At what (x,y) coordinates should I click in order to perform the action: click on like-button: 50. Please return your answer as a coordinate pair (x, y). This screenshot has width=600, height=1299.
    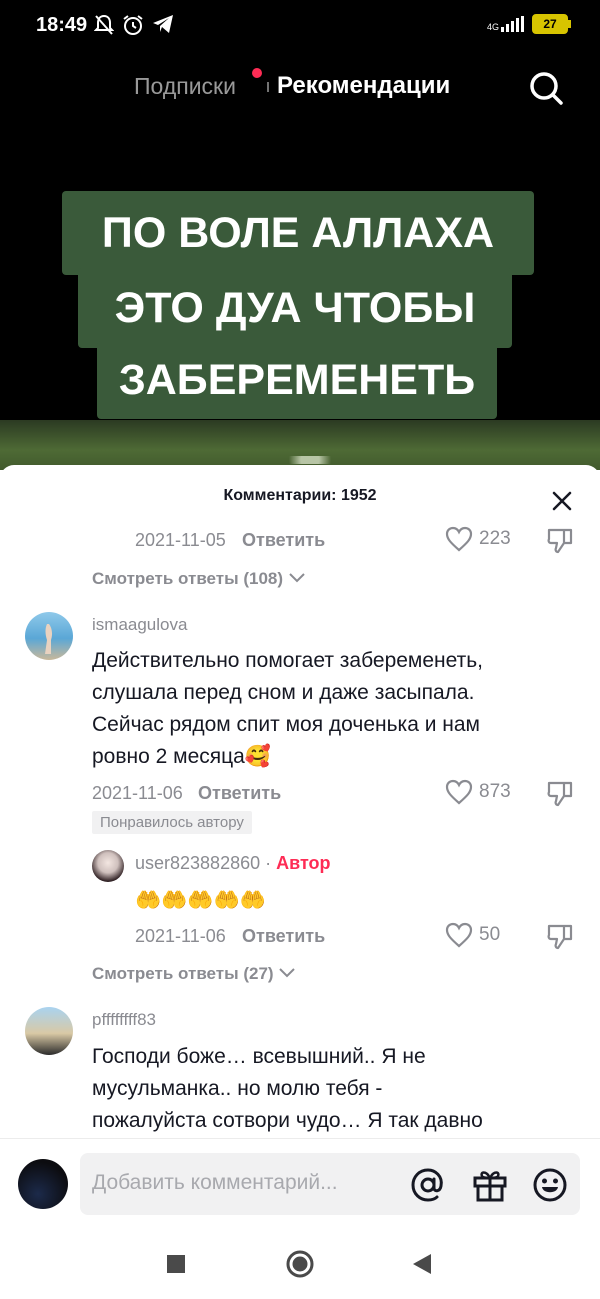
    Looking at the image, I should click on (472, 935).